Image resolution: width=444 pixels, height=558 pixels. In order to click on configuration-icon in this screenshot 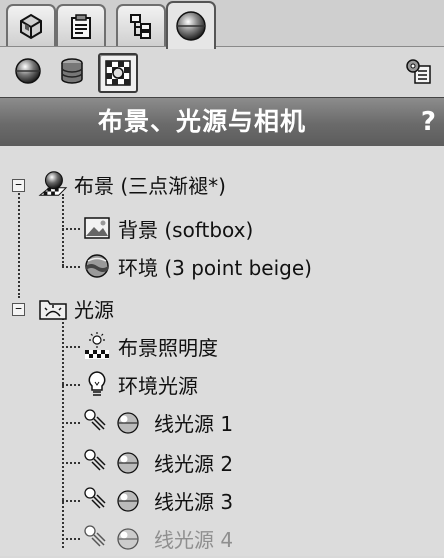, I will do `click(140, 26)`.